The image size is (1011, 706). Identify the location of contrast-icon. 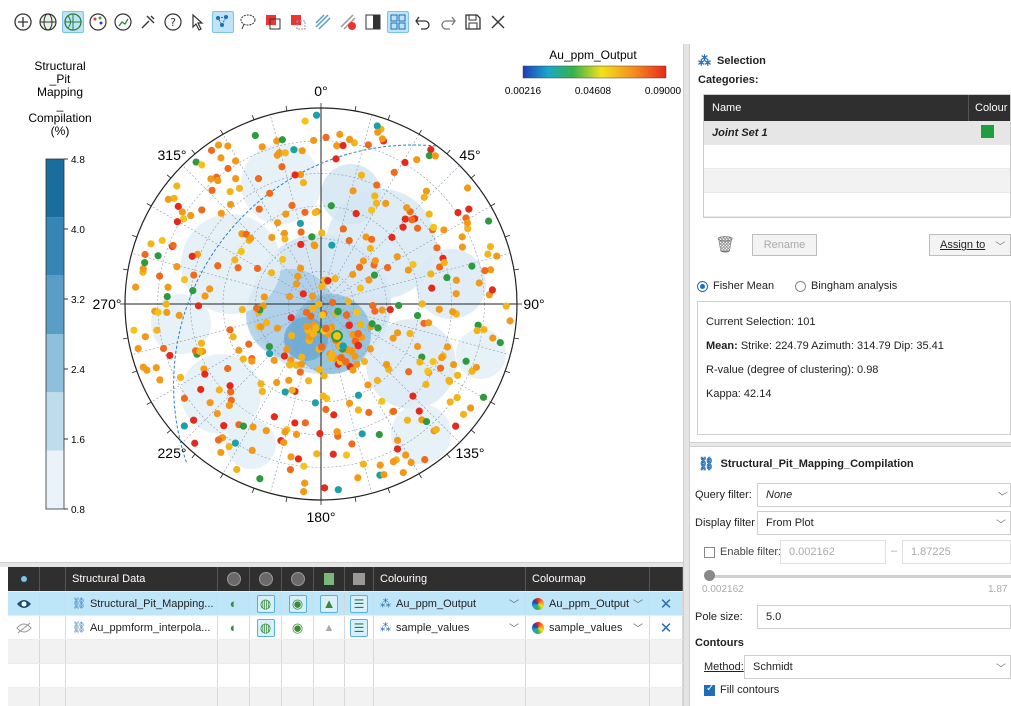
(373, 22).